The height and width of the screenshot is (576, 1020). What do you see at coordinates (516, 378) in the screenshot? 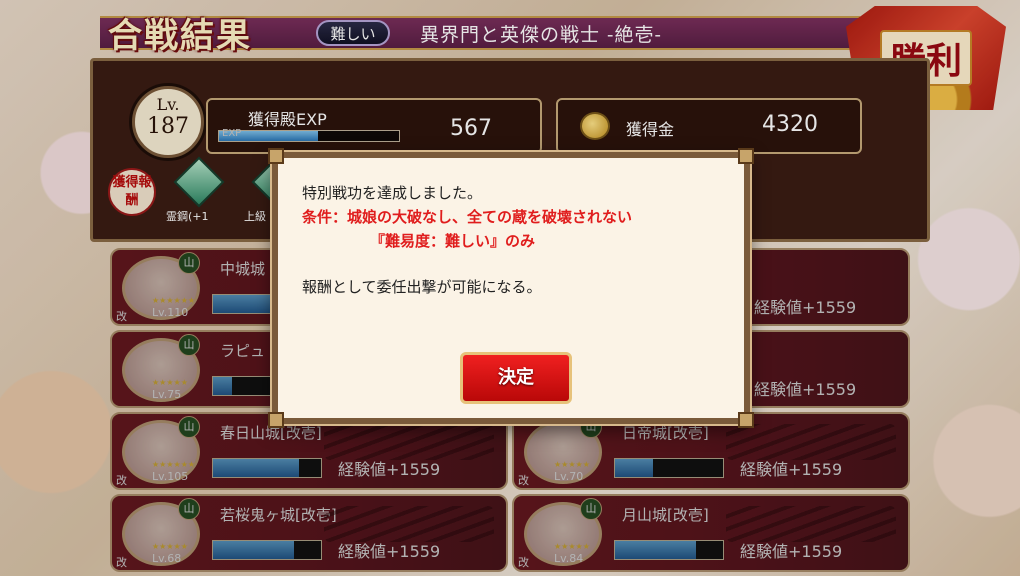
I see `confirm-button: 決定` at bounding box center [516, 378].